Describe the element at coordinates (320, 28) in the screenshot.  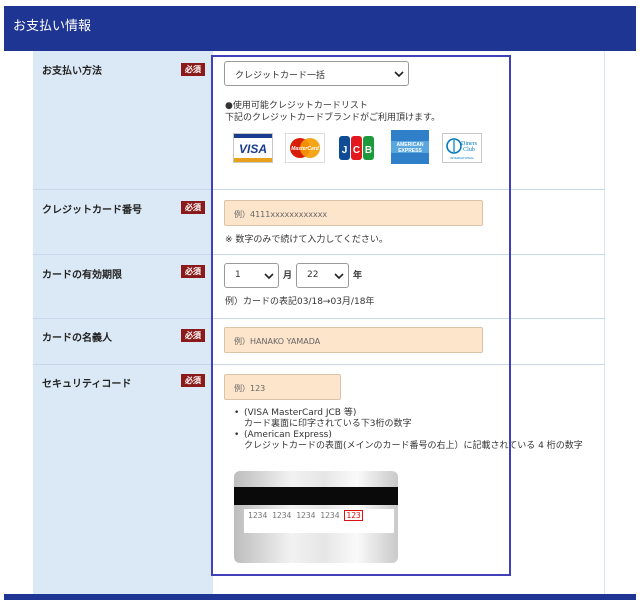
I see `section-header` at that location.